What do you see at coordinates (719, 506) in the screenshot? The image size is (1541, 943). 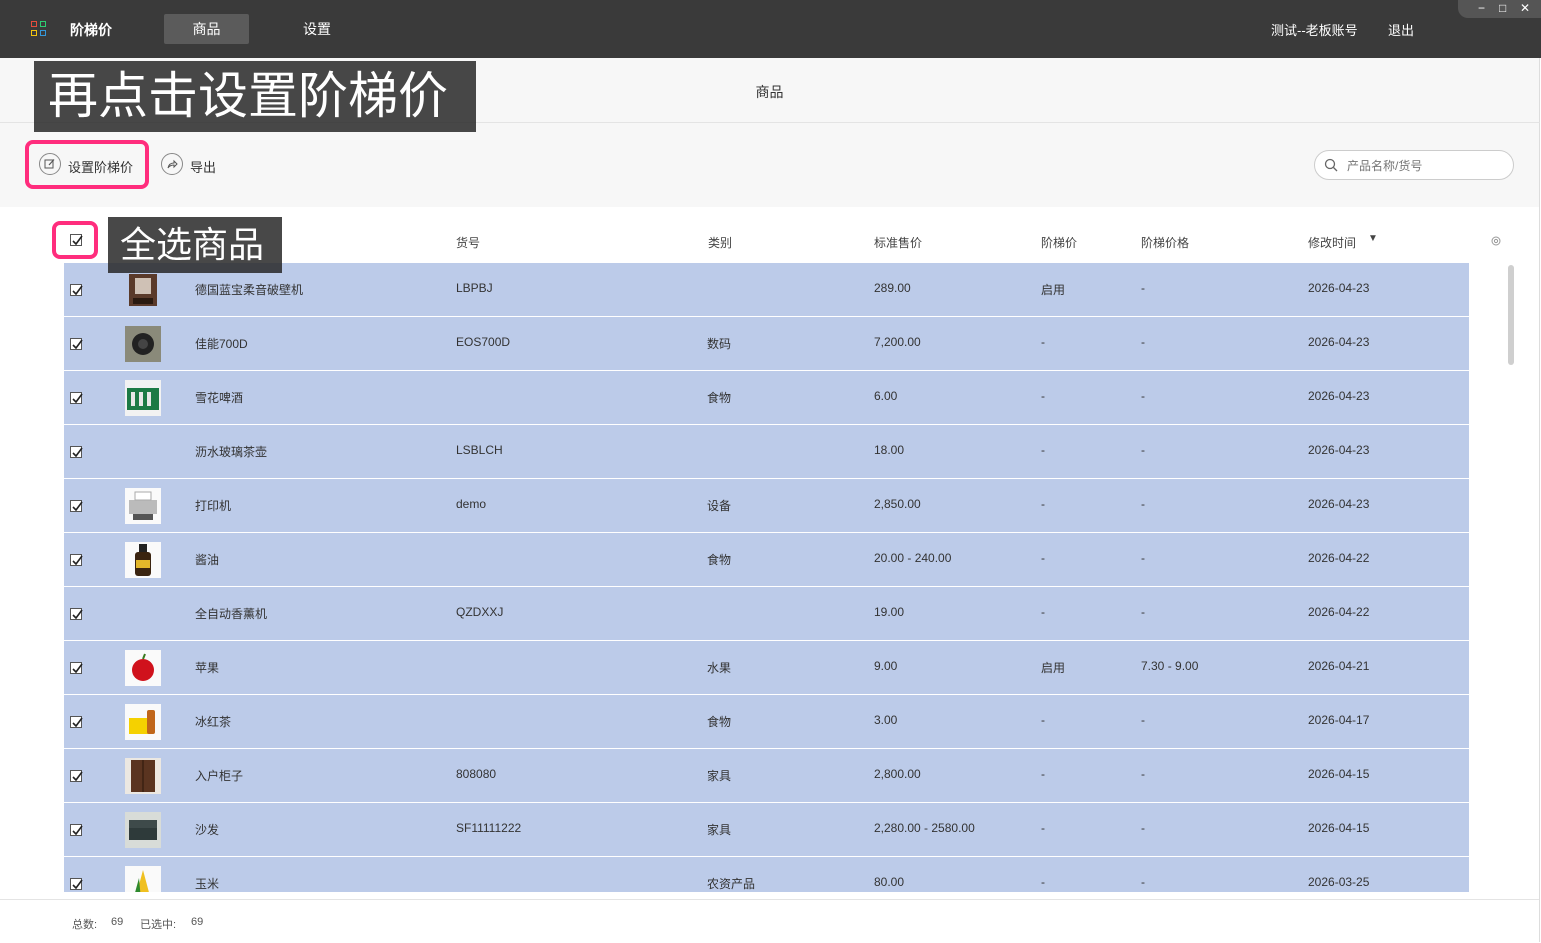 I see `product-category: 设备` at bounding box center [719, 506].